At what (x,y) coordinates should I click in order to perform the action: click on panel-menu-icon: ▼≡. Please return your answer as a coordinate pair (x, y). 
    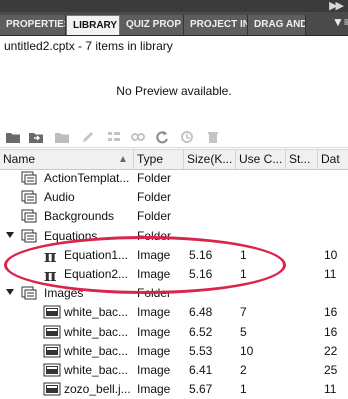
    Looking at the image, I should click on (340, 23).